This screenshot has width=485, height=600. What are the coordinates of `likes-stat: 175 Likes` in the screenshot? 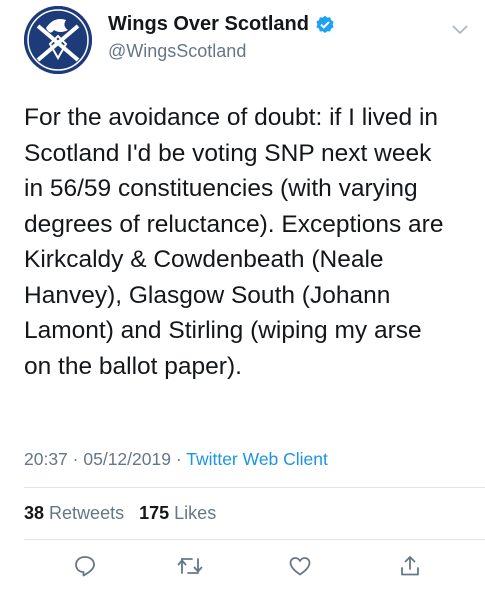 It's located at (177, 513).